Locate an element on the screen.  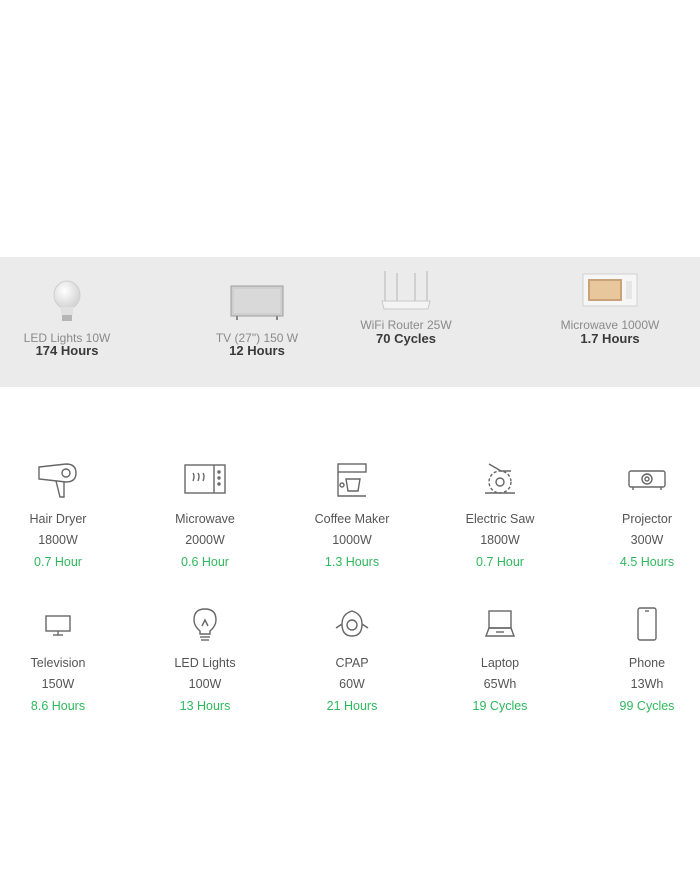
featured-value: 174 Hours is located at coordinates (67, 350).